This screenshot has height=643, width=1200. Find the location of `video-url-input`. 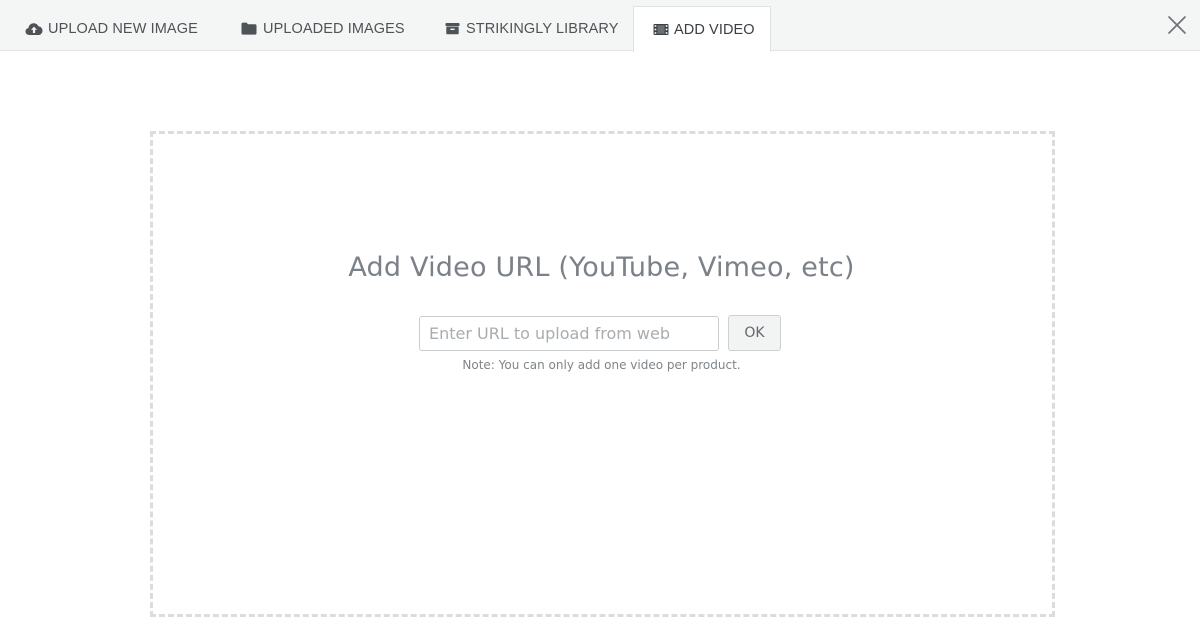

video-url-input is located at coordinates (569, 333).